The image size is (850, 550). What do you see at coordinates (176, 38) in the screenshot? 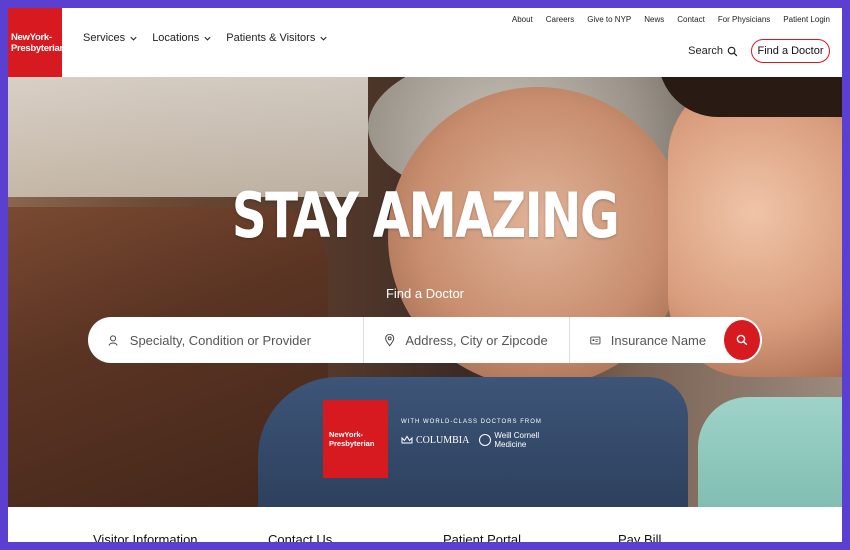
I see `nav-label: Locations` at bounding box center [176, 38].